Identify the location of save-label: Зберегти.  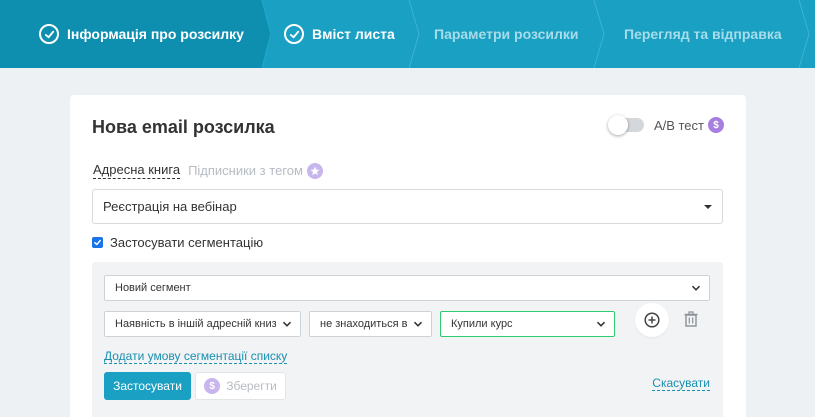
(251, 386).